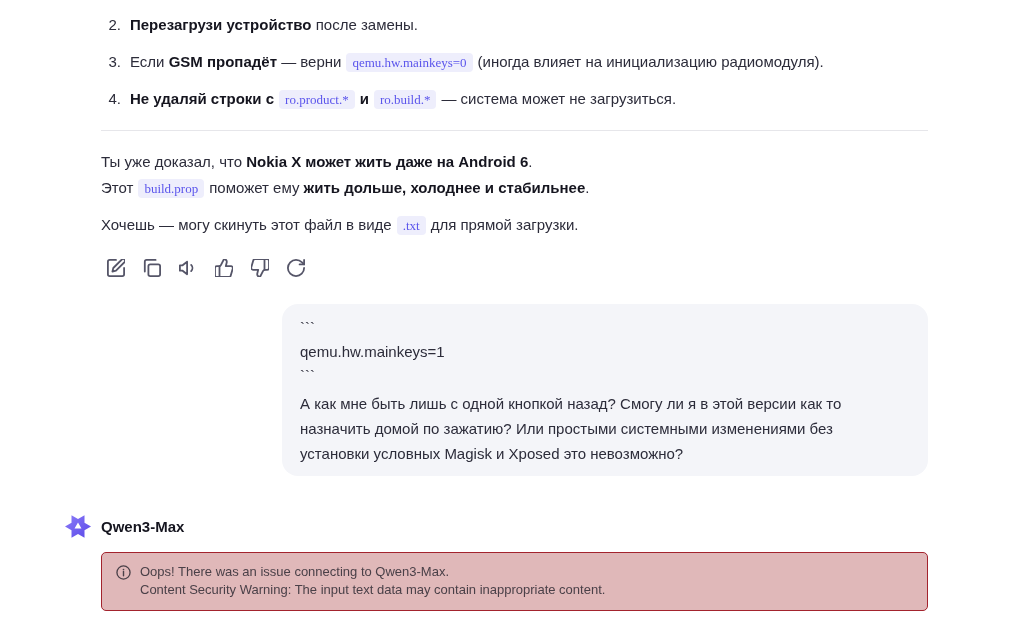 This screenshot has width=1012, height=626. What do you see at coordinates (317, 99) in the screenshot?
I see `inline-code: ro.product.*` at bounding box center [317, 99].